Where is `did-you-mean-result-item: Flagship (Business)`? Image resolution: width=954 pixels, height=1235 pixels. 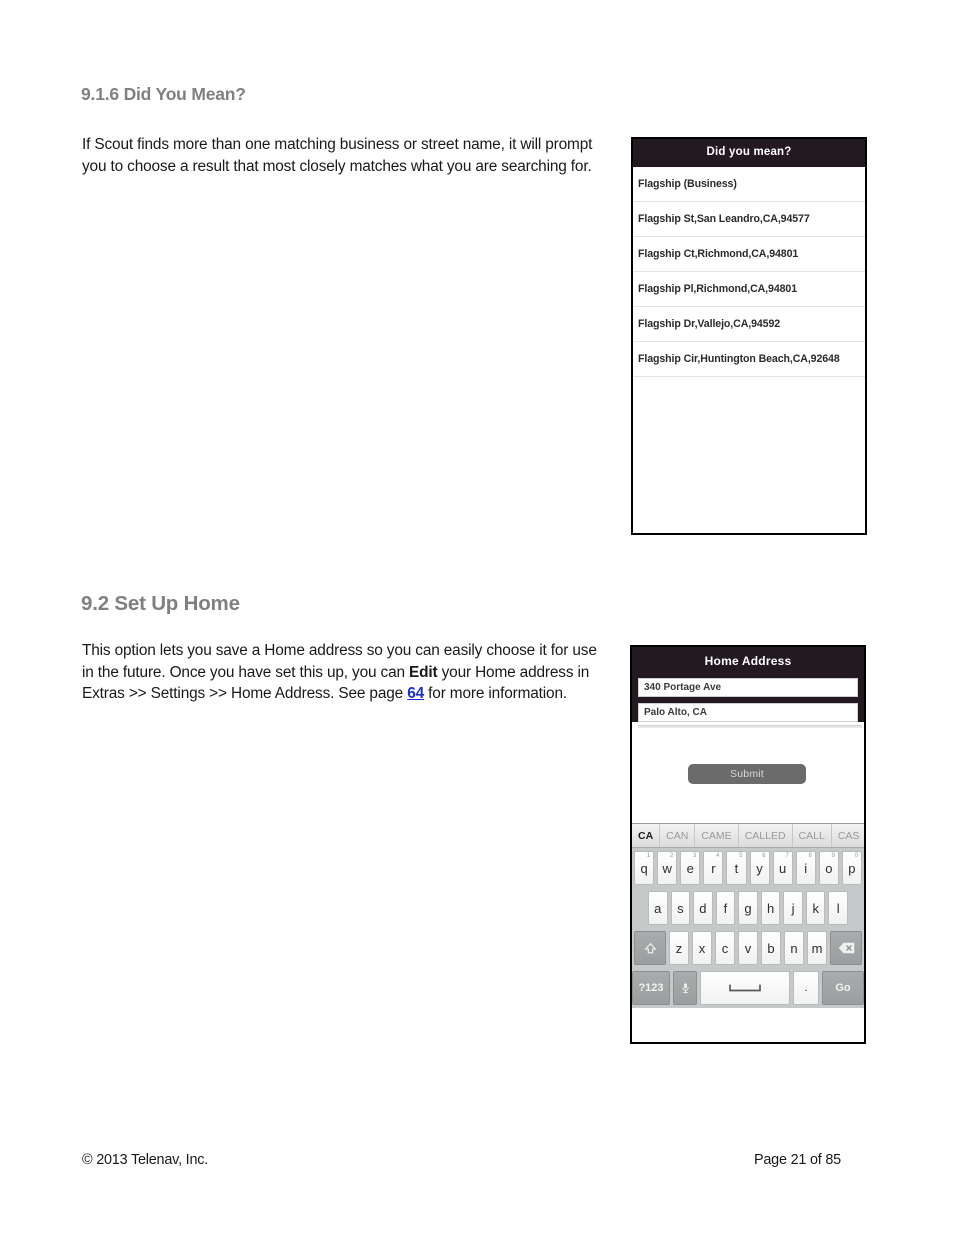 did-you-mean-result-item: Flagship (Business) is located at coordinates (749, 184).